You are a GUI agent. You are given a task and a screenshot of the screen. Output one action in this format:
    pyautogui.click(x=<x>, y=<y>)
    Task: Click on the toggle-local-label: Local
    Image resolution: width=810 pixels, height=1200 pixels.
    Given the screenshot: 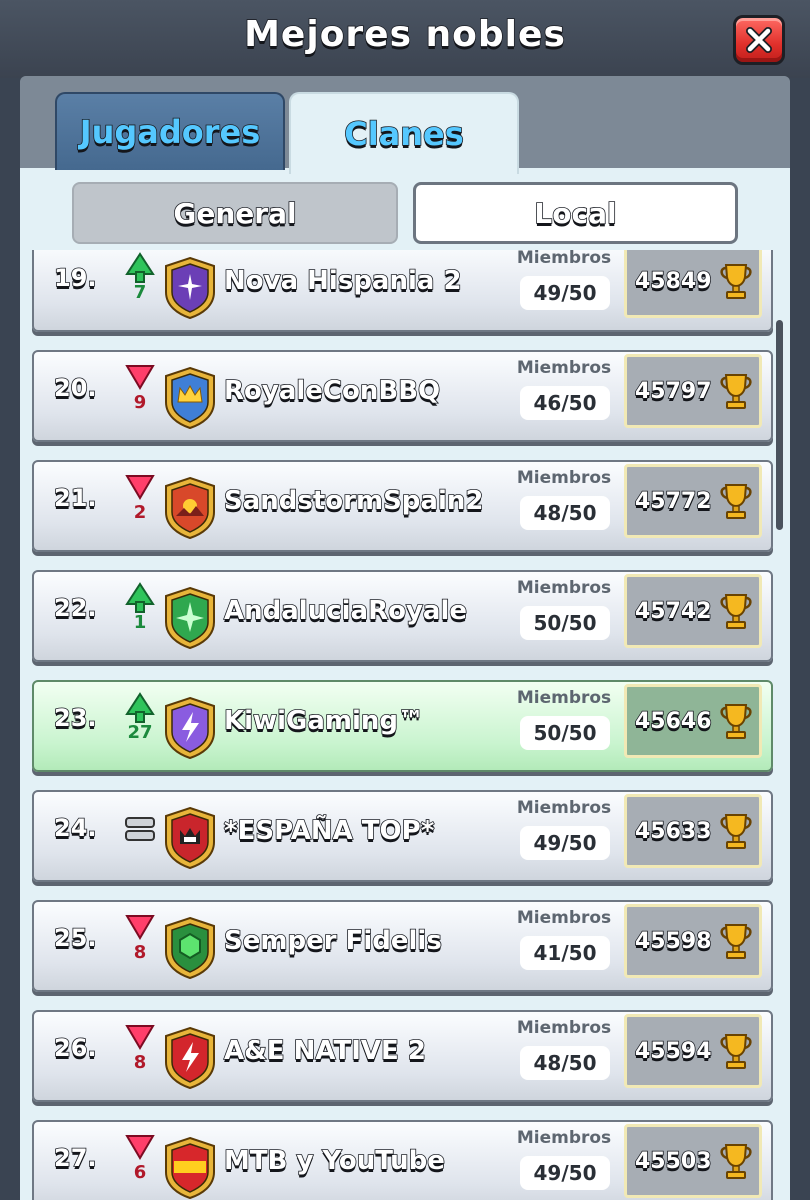 What is the action you would take?
    pyautogui.click(x=576, y=213)
    